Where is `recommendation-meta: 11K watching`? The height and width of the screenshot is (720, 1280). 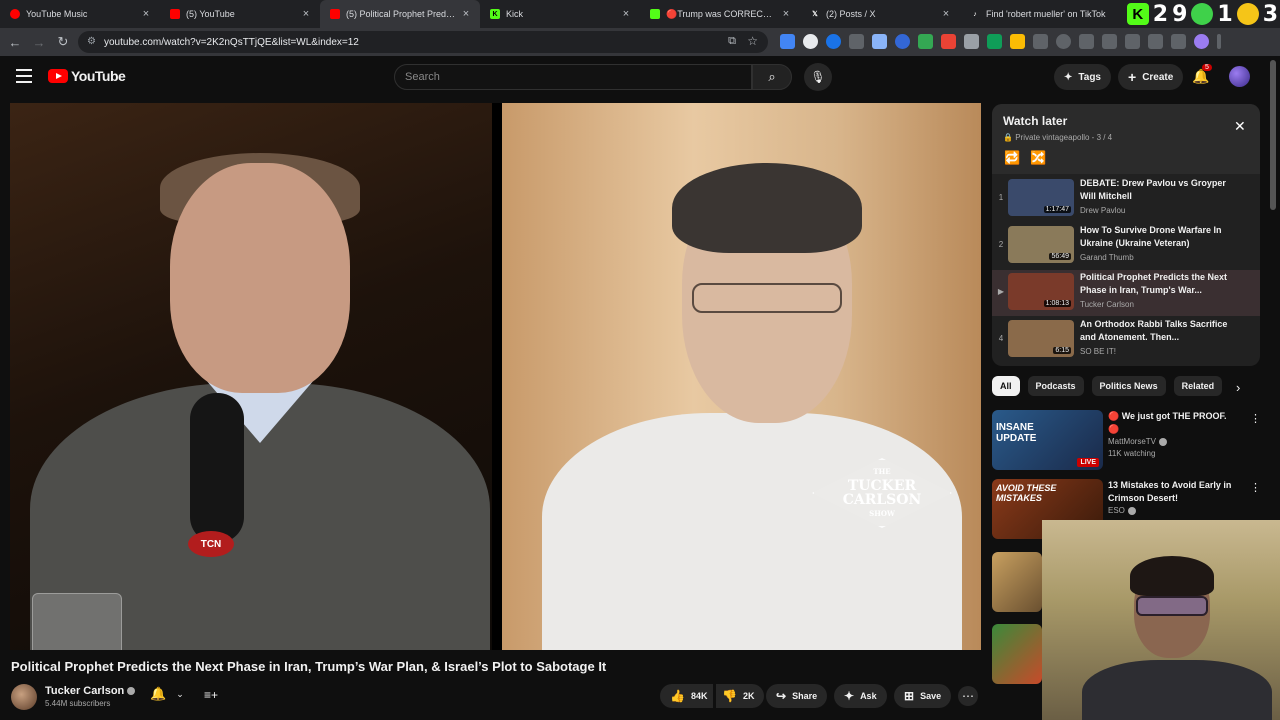
recommendation-meta: 11K watching is located at coordinates (1132, 453).